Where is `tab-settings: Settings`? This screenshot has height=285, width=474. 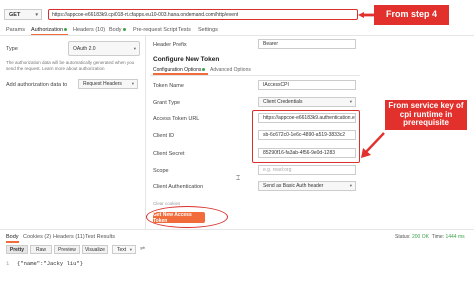 tab-settings: Settings is located at coordinates (208, 30).